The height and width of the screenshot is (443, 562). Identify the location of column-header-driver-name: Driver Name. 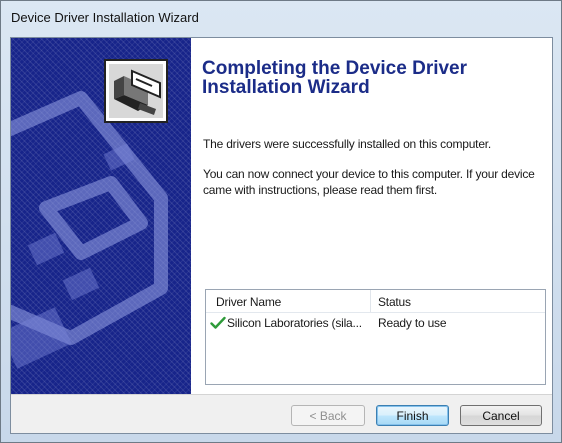
(248, 302).